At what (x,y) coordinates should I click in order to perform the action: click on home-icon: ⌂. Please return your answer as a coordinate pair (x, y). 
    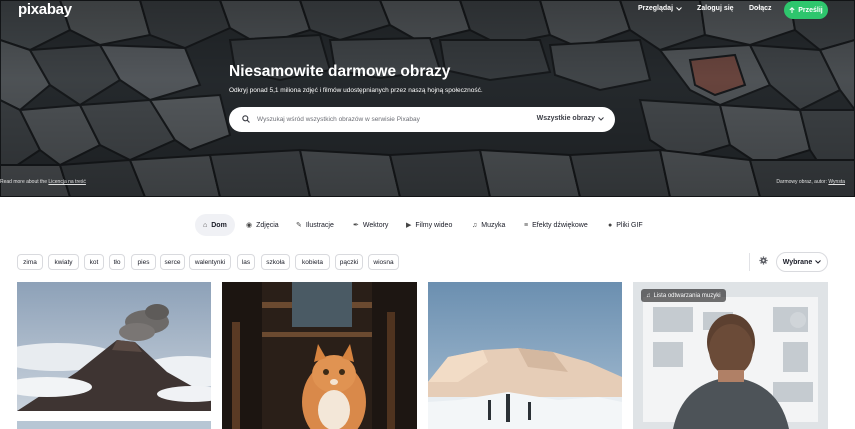
    Looking at the image, I should click on (205, 225).